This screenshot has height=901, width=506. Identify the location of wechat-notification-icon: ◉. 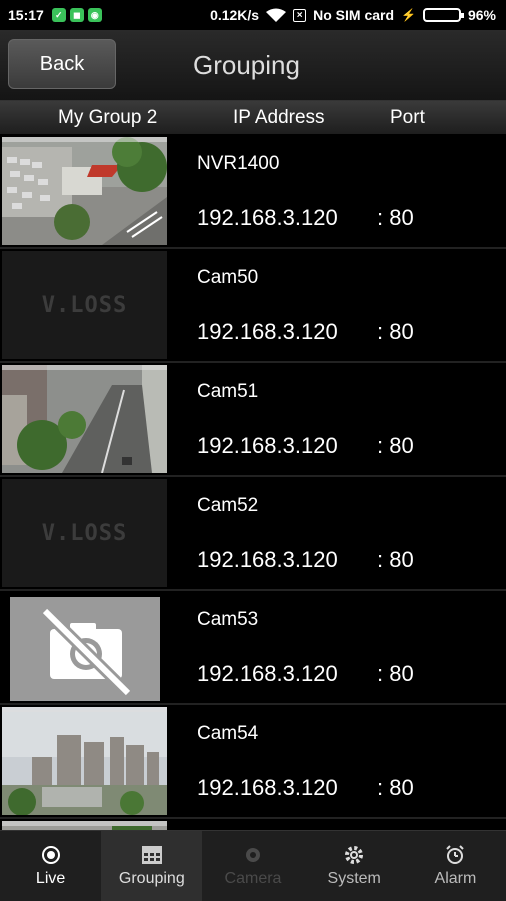
(94, 15).